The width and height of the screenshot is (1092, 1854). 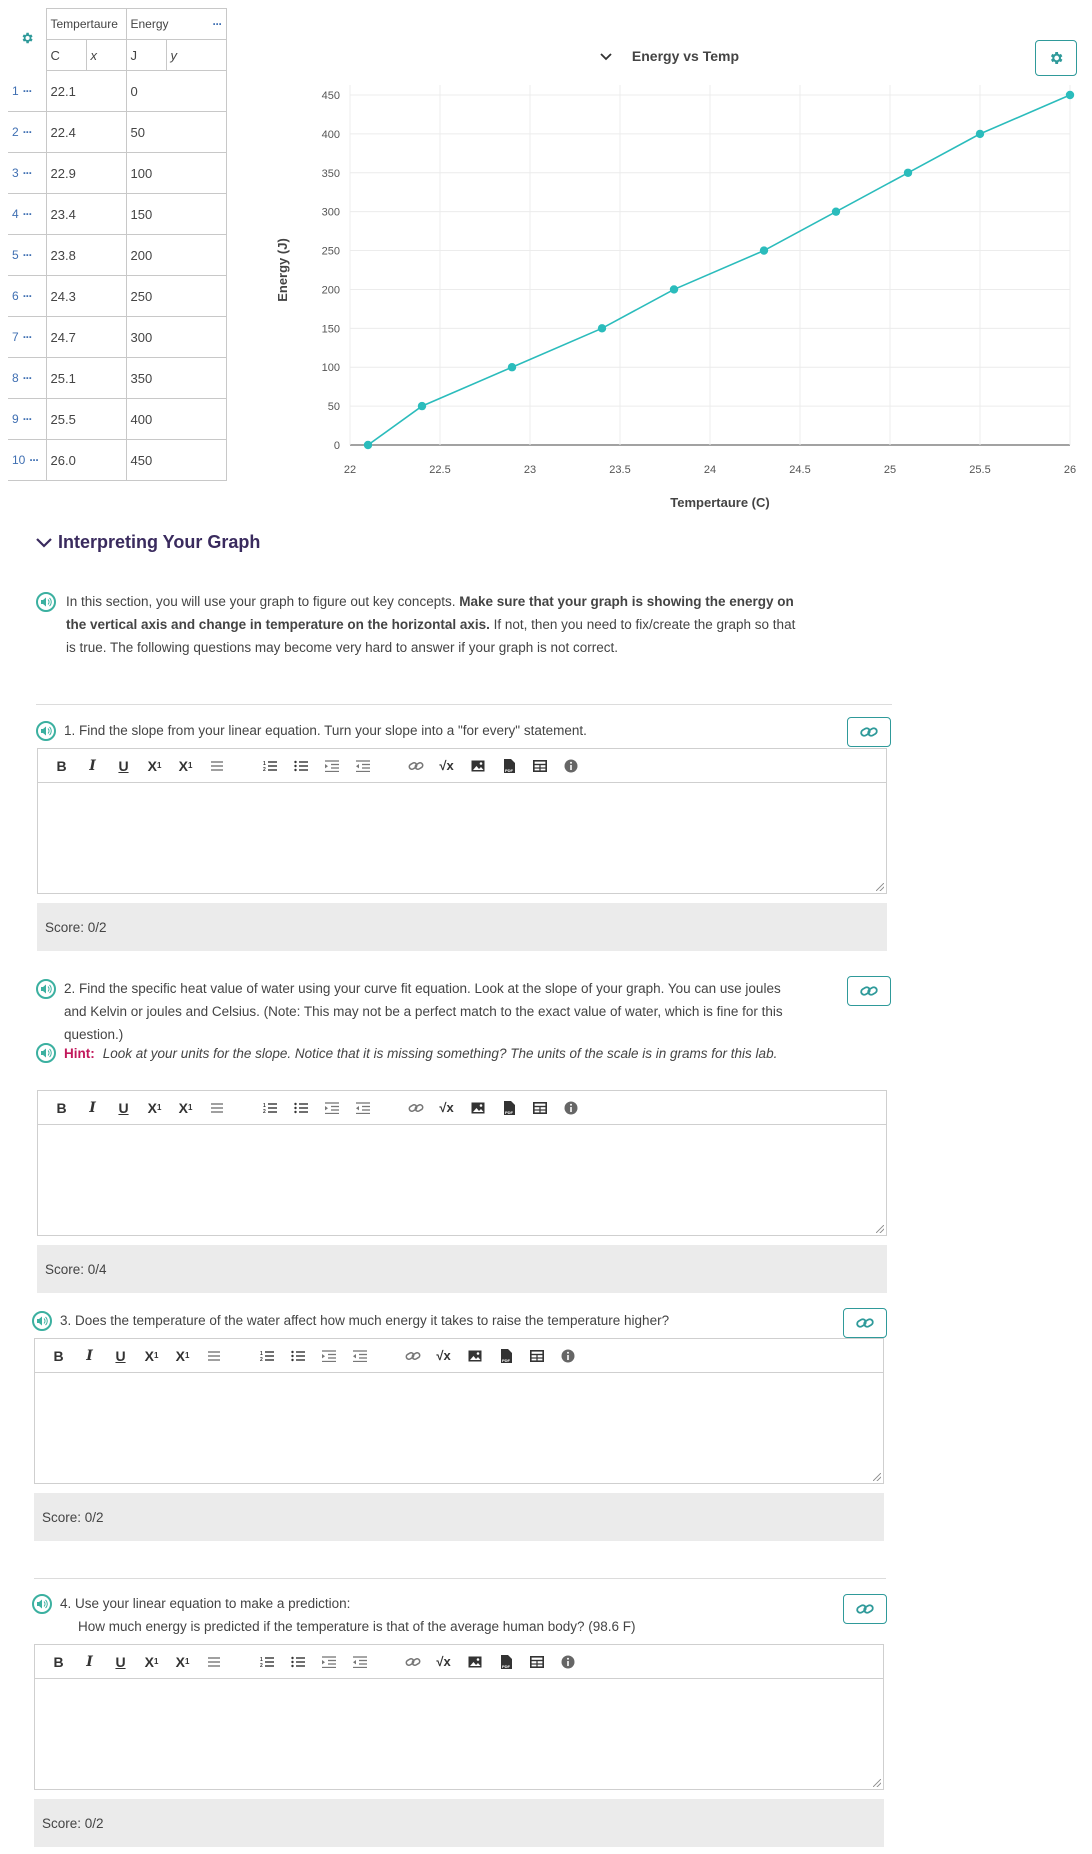 I want to click on table-cell: 22.1, so click(x=86, y=91).